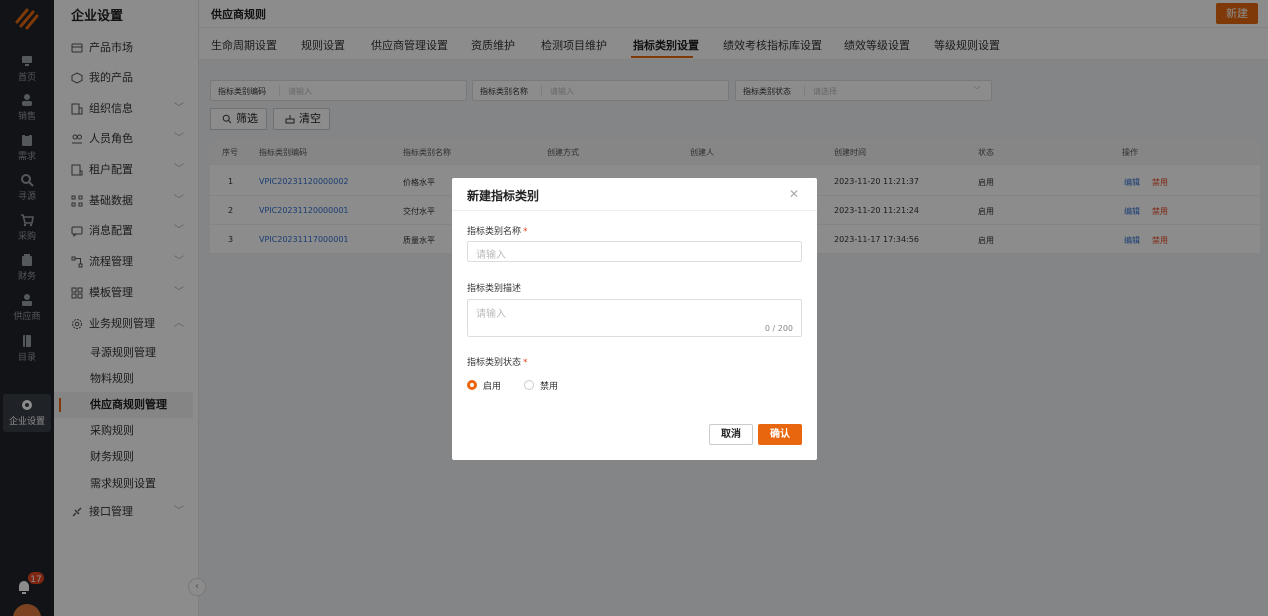 Image resolution: width=1268 pixels, height=616 pixels. Describe the element at coordinates (492, 387) in the screenshot. I see `radio-label: 启用` at that location.